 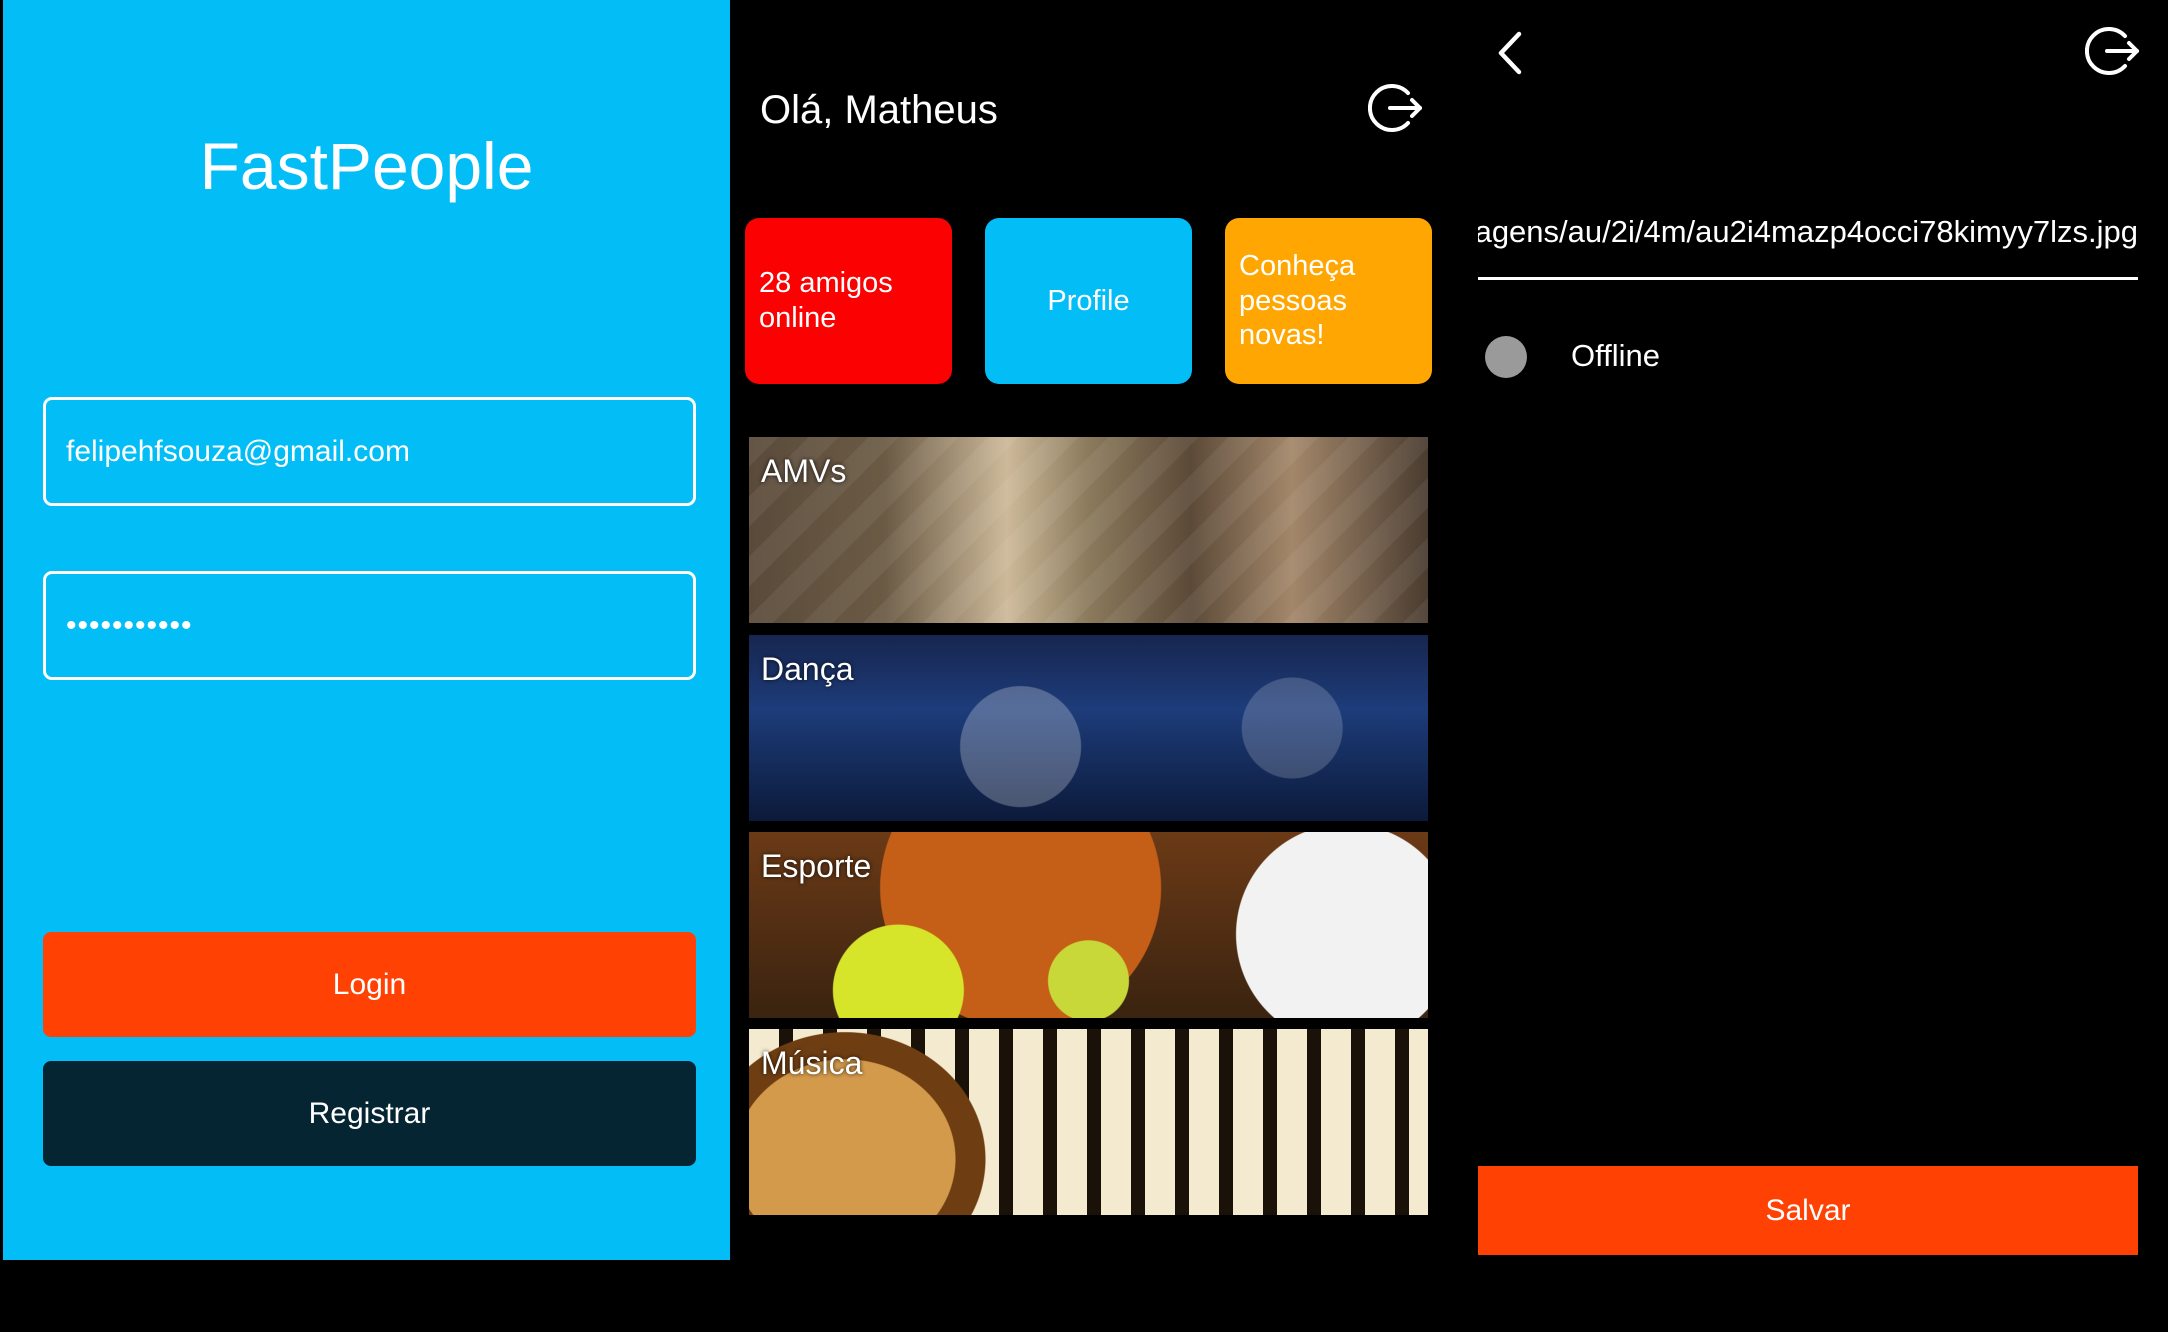 What do you see at coordinates (826, 300) in the screenshot?
I see `friends-online-label: 28 amigos online` at bounding box center [826, 300].